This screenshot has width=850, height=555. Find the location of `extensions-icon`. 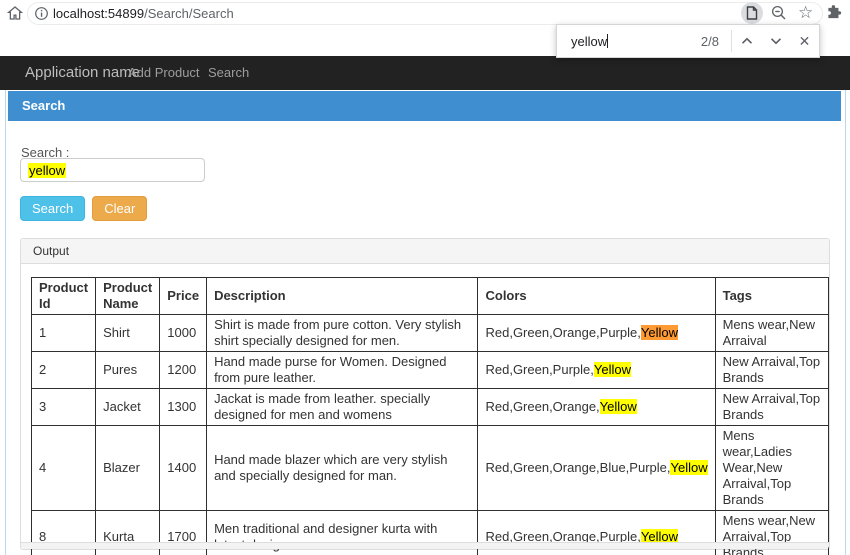

extensions-icon is located at coordinates (833, 15).